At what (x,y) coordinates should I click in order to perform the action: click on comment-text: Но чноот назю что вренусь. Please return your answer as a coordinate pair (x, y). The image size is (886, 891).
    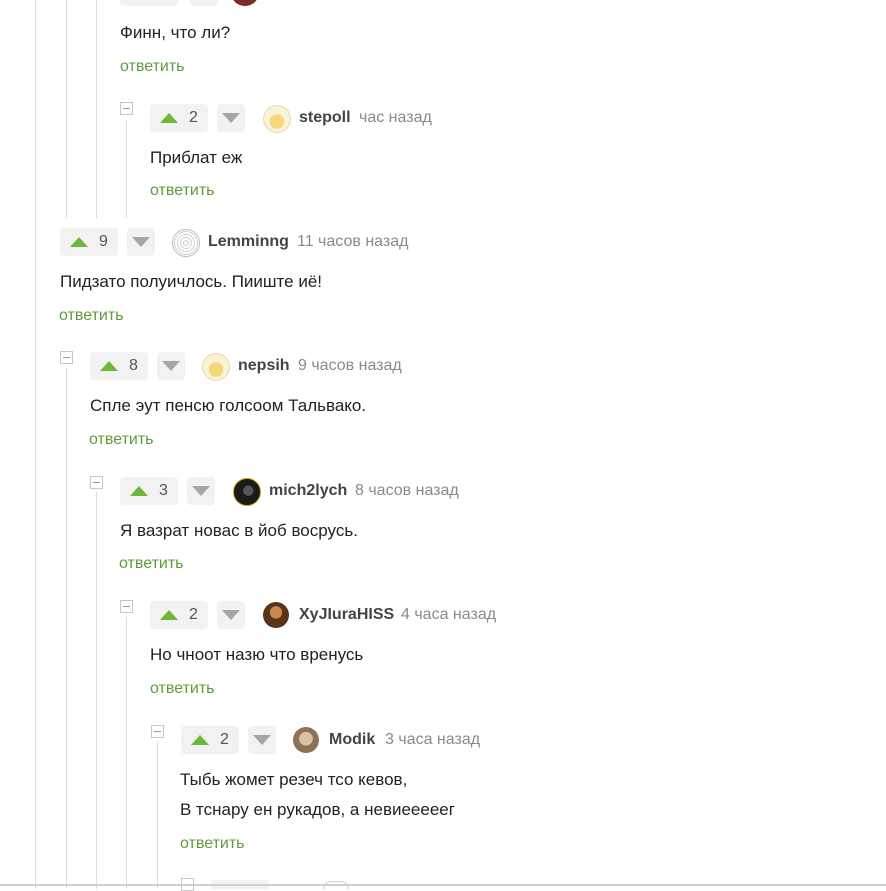
    Looking at the image, I should click on (257, 654).